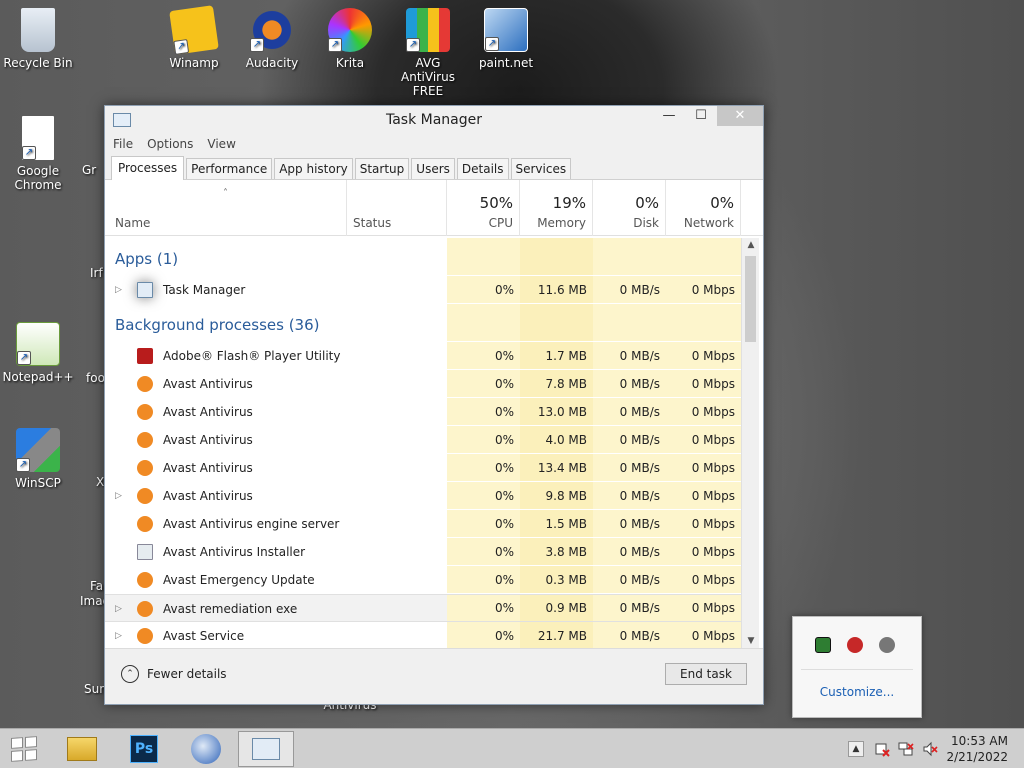 This screenshot has height=768, width=1024. What do you see at coordinates (506, 39) in the screenshot?
I see `desktop-icon-paint-net: ↗ paint.net` at bounding box center [506, 39].